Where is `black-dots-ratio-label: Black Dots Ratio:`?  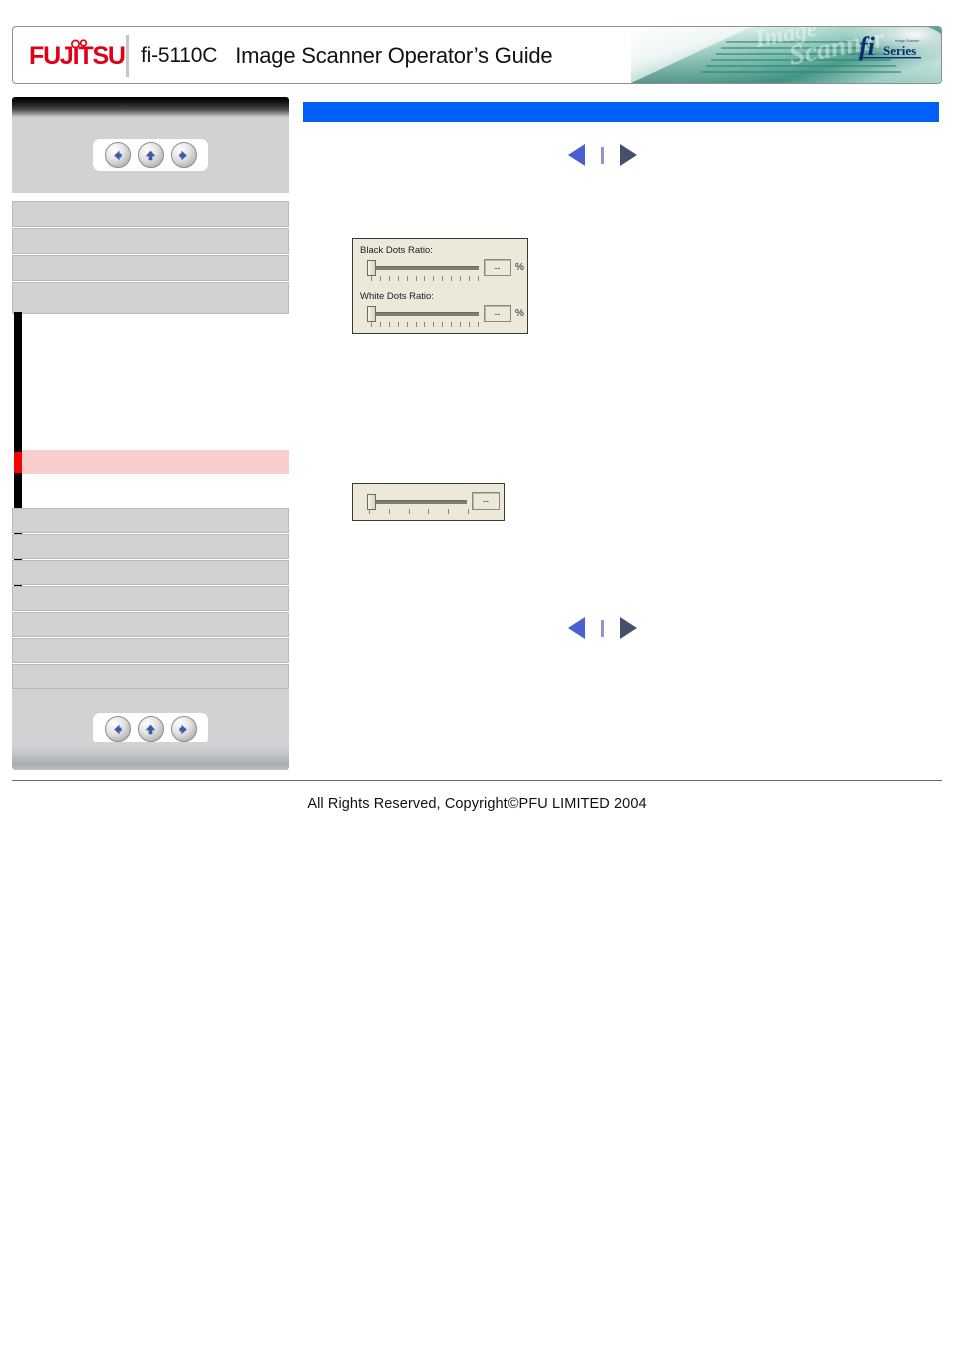 black-dots-ratio-label: Black Dots Ratio: is located at coordinates (396, 250).